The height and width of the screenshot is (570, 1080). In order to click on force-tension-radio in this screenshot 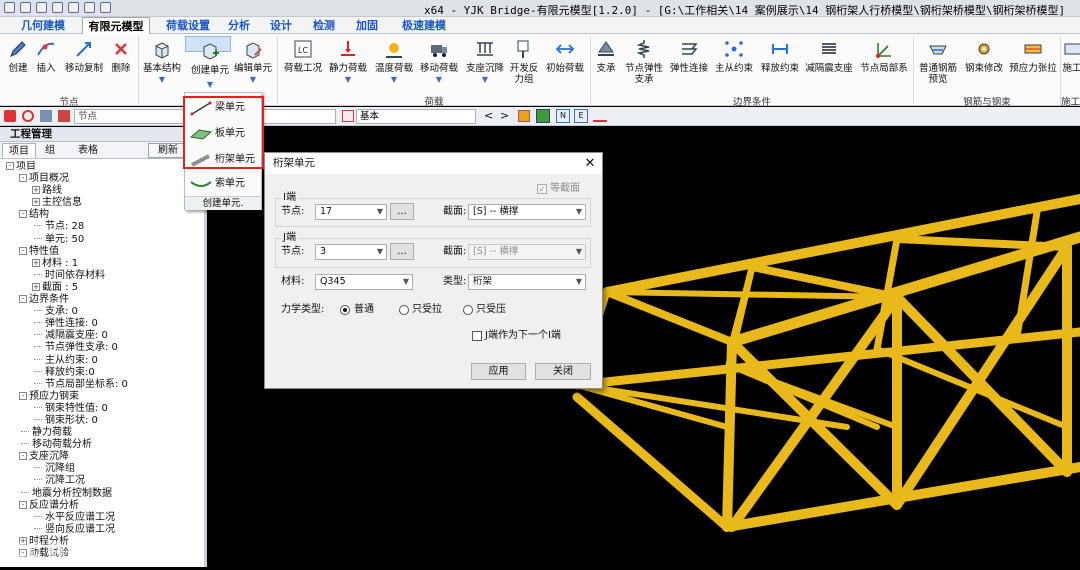, I will do `click(404, 310)`.